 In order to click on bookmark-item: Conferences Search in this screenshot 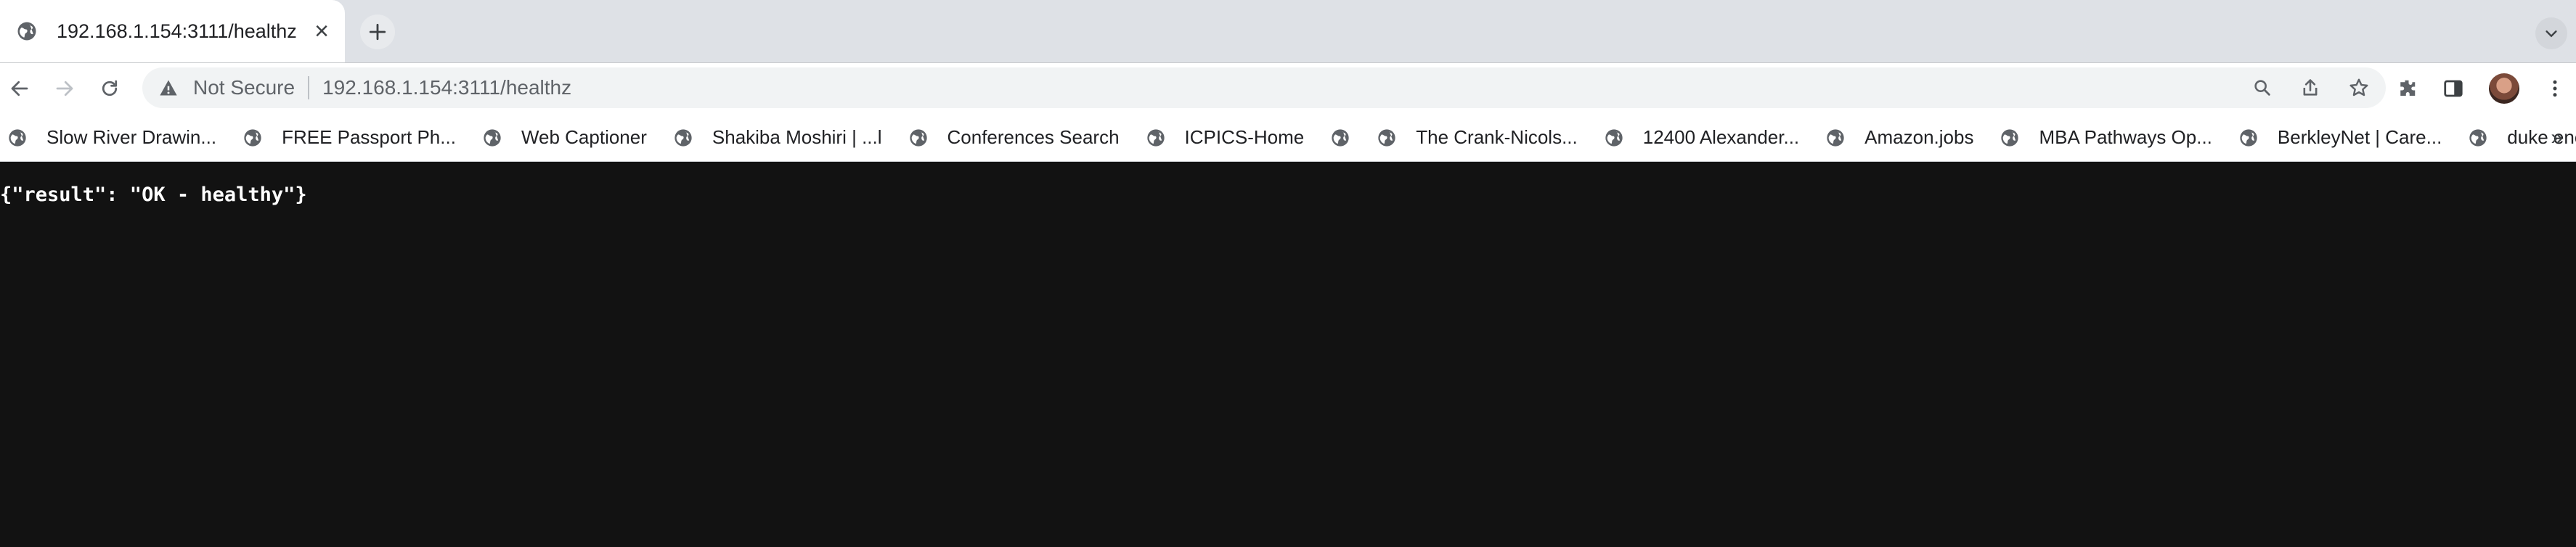, I will do `click(1018, 138)`.